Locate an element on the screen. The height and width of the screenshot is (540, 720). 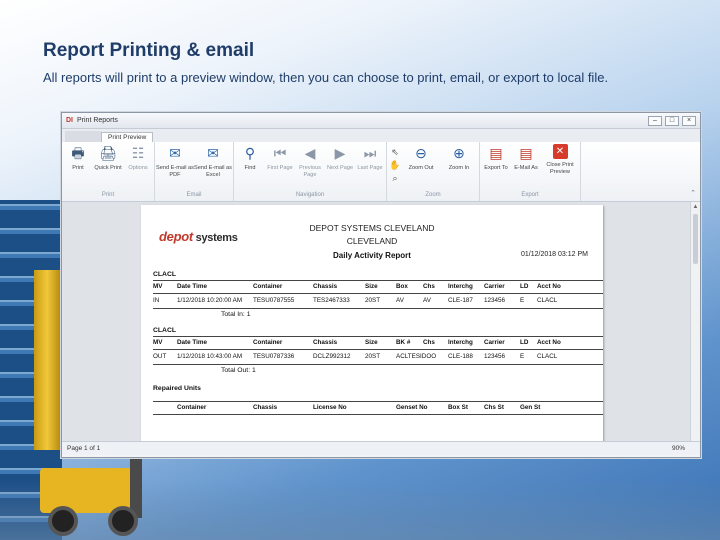
zoom-level: 90% is located at coordinates (678, 448).